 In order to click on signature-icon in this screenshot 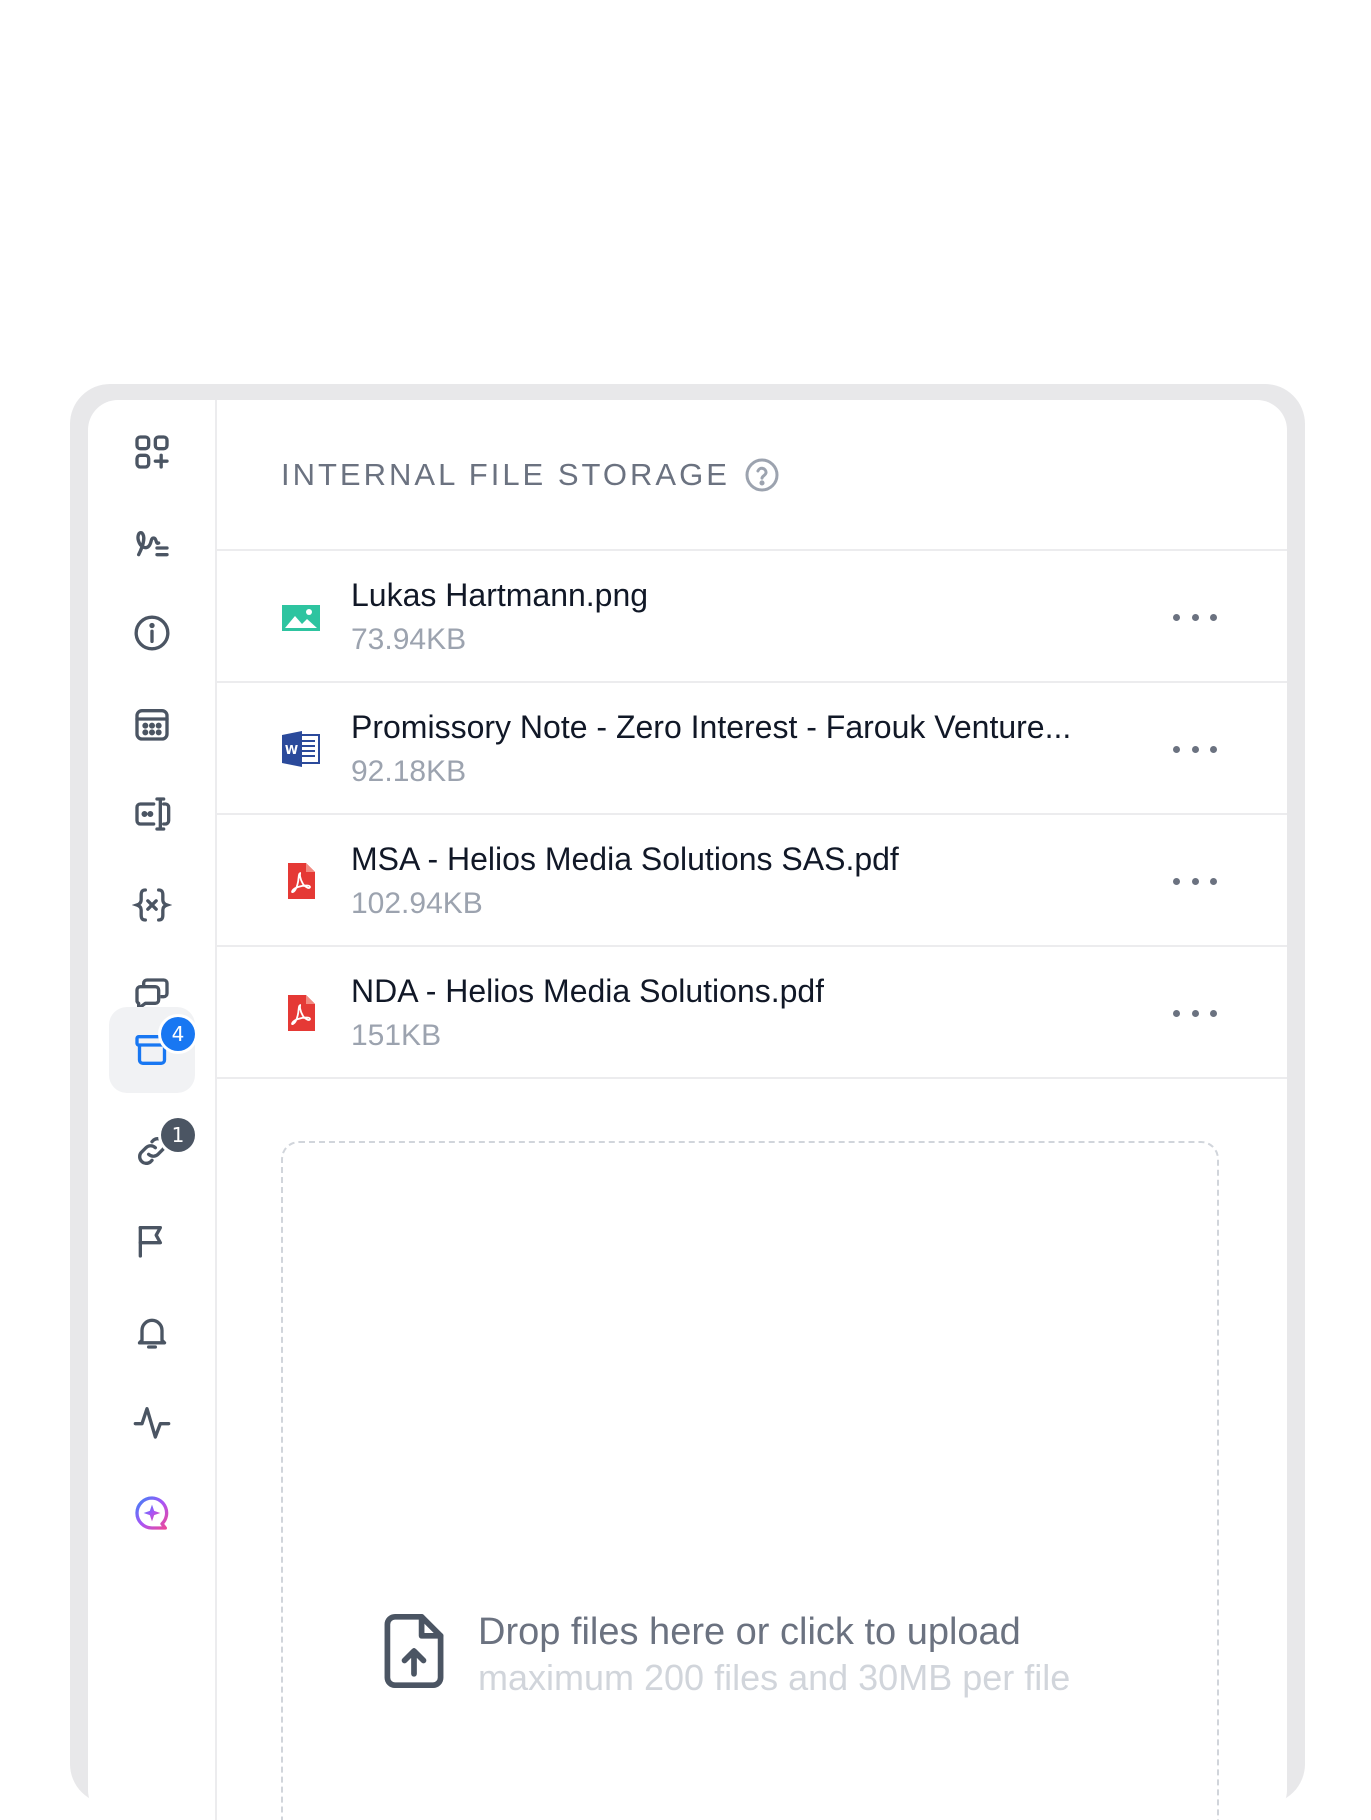, I will do `click(152, 544)`.